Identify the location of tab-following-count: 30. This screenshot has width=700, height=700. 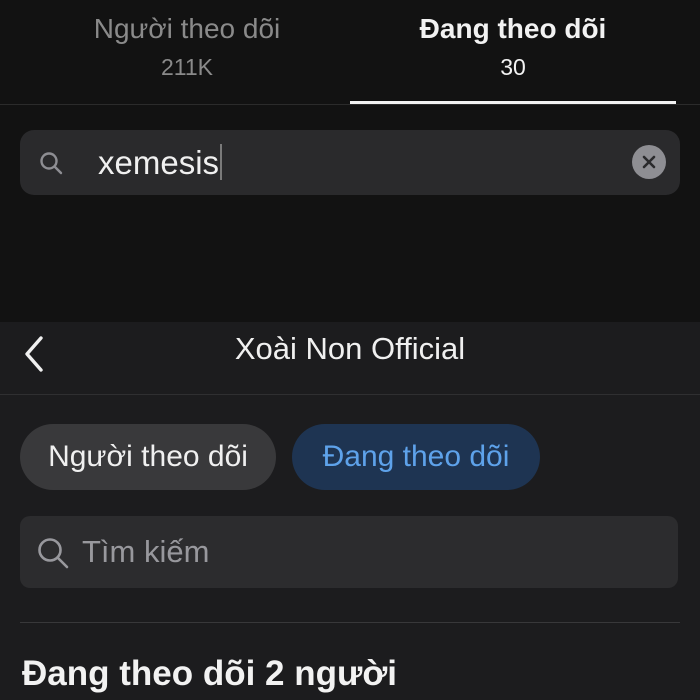
(513, 67).